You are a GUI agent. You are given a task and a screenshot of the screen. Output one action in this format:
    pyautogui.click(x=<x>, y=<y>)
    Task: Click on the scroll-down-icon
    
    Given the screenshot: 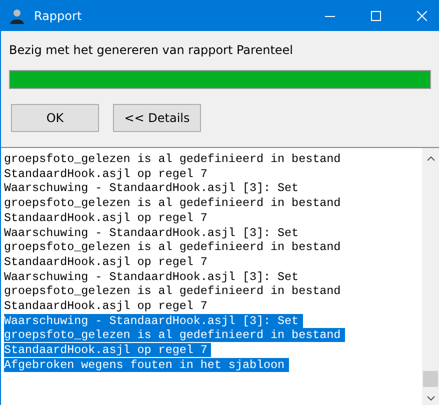 What is the action you would take?
    pyautogui.click(x=430, y=398)
    